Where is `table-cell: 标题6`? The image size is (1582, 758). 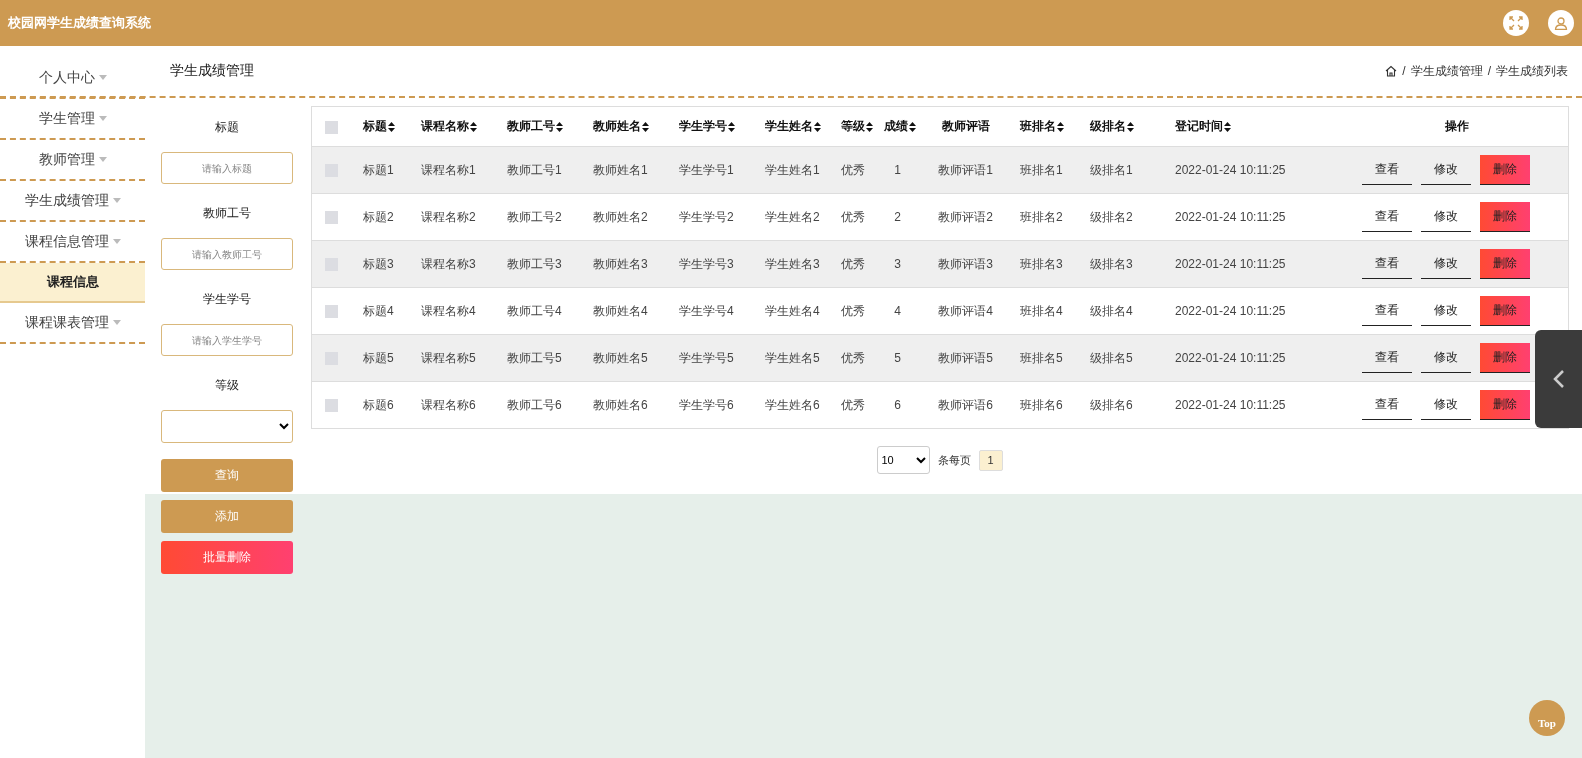
table-cell: 标题6 is located at coordinates (378, 404).